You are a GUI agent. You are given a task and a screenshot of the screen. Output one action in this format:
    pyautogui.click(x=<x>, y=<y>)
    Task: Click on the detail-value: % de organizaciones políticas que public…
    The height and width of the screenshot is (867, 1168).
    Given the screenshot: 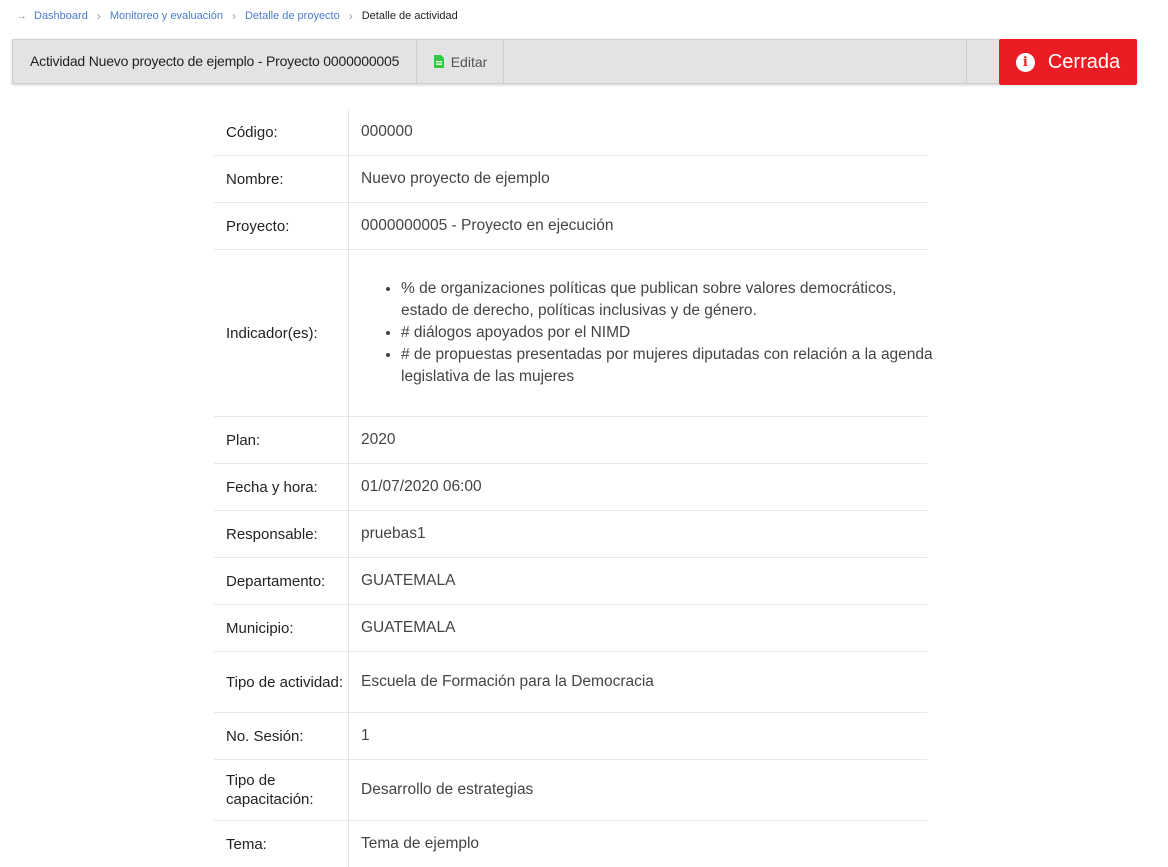 What is the action you would take?
    pyautogui.click(x=645, y=333)
    